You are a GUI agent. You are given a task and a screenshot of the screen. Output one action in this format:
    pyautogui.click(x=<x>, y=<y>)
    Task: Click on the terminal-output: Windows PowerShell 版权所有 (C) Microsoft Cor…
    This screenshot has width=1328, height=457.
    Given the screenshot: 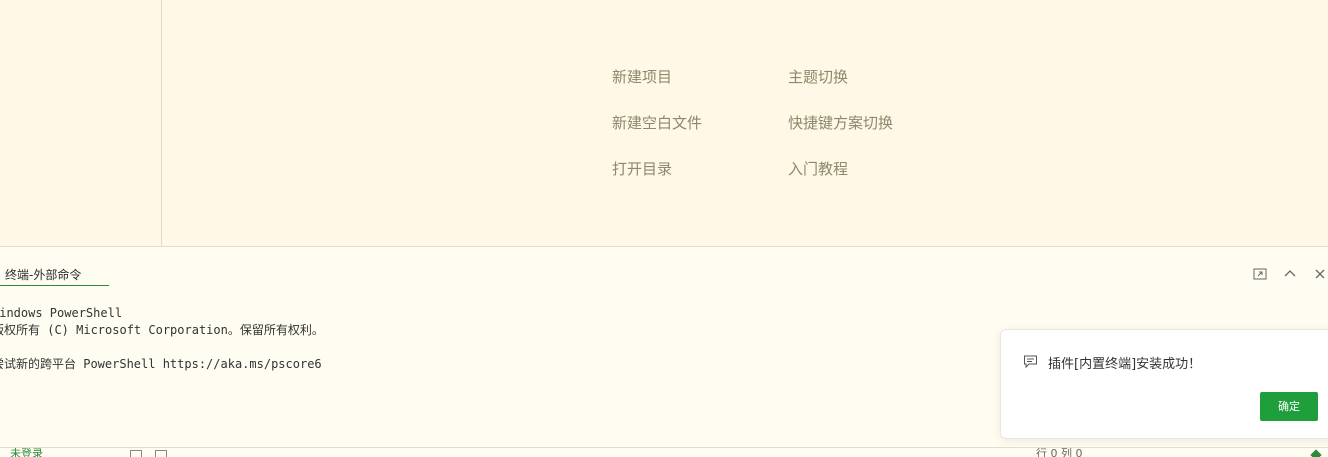 What is the action you would take?
    pyautogui.click(x=162, y=339)
    